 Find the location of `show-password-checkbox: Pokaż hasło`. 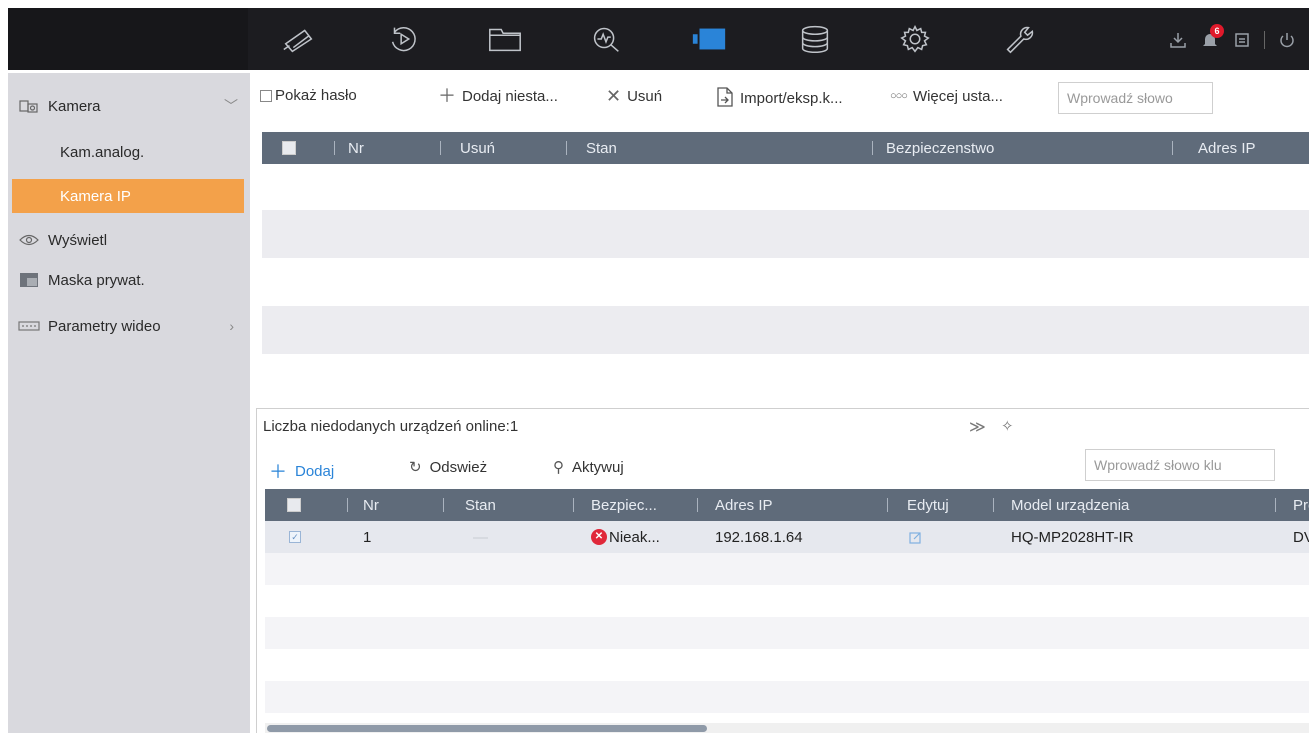

show-password-checkbox: Pokaż hasło is located at coordinates (308, 95).